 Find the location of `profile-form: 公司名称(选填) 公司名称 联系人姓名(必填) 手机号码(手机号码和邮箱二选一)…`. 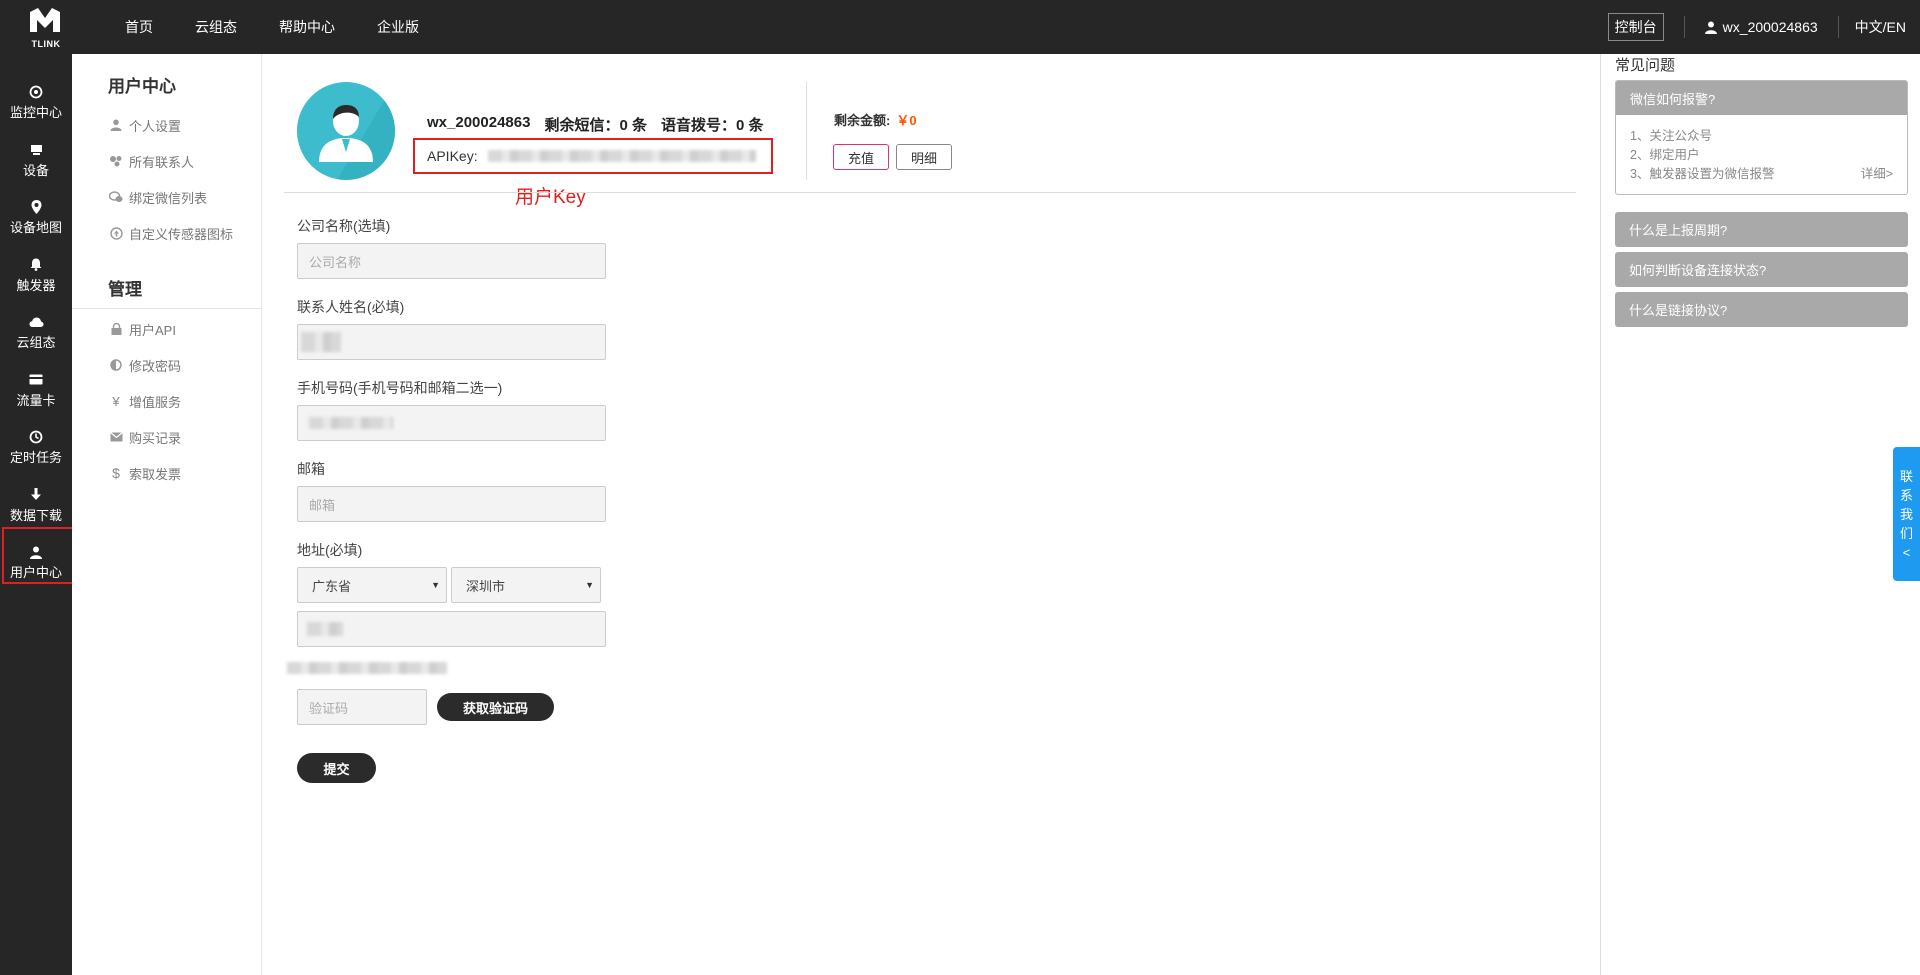

profile-form: 公司名称(选填) 公司名称 联系人姓名(必填) 手机号码(手机号码和邮箱二选一)… is located at coordinates (452, 499).